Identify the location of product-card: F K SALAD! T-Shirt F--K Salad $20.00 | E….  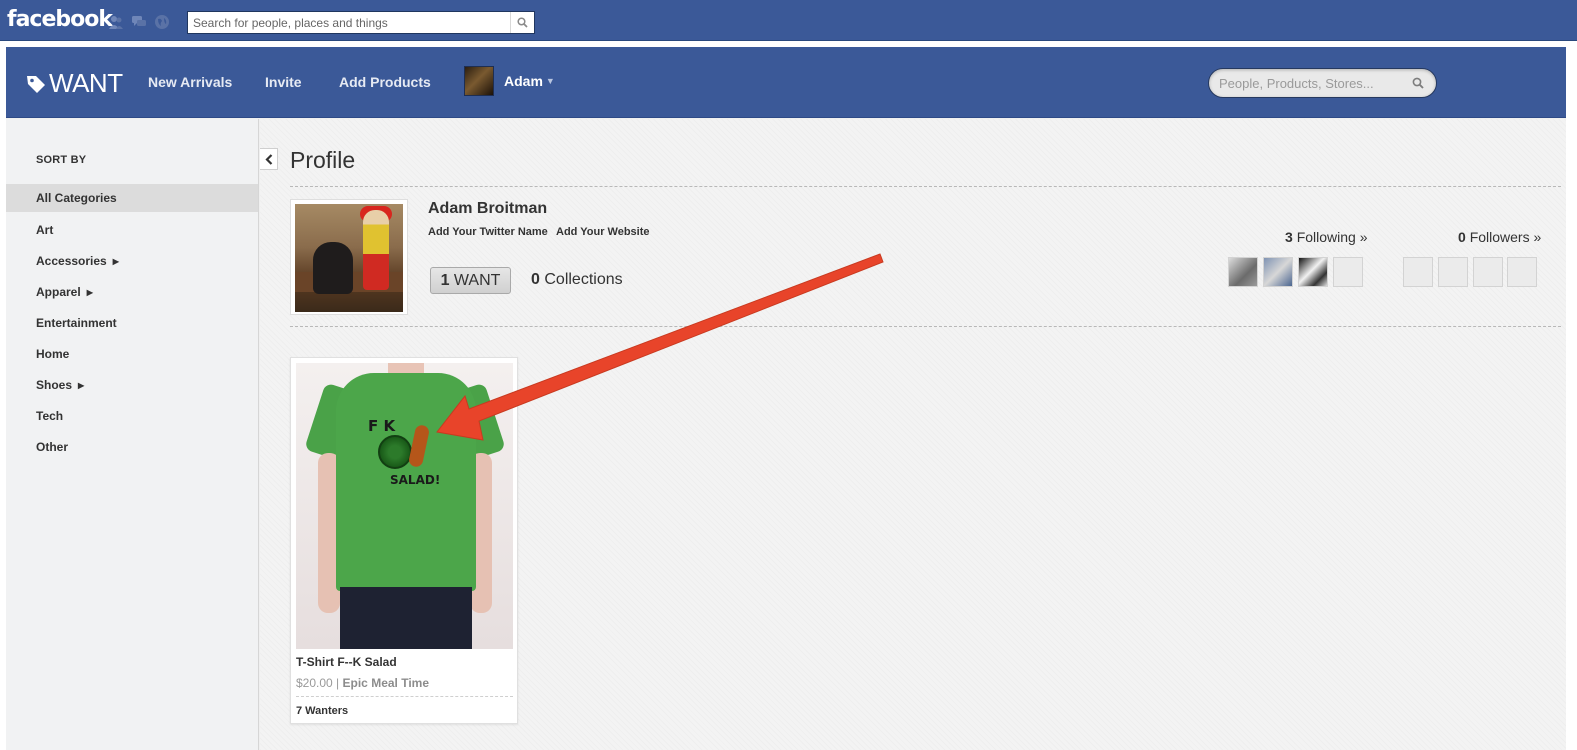
(404, 540).